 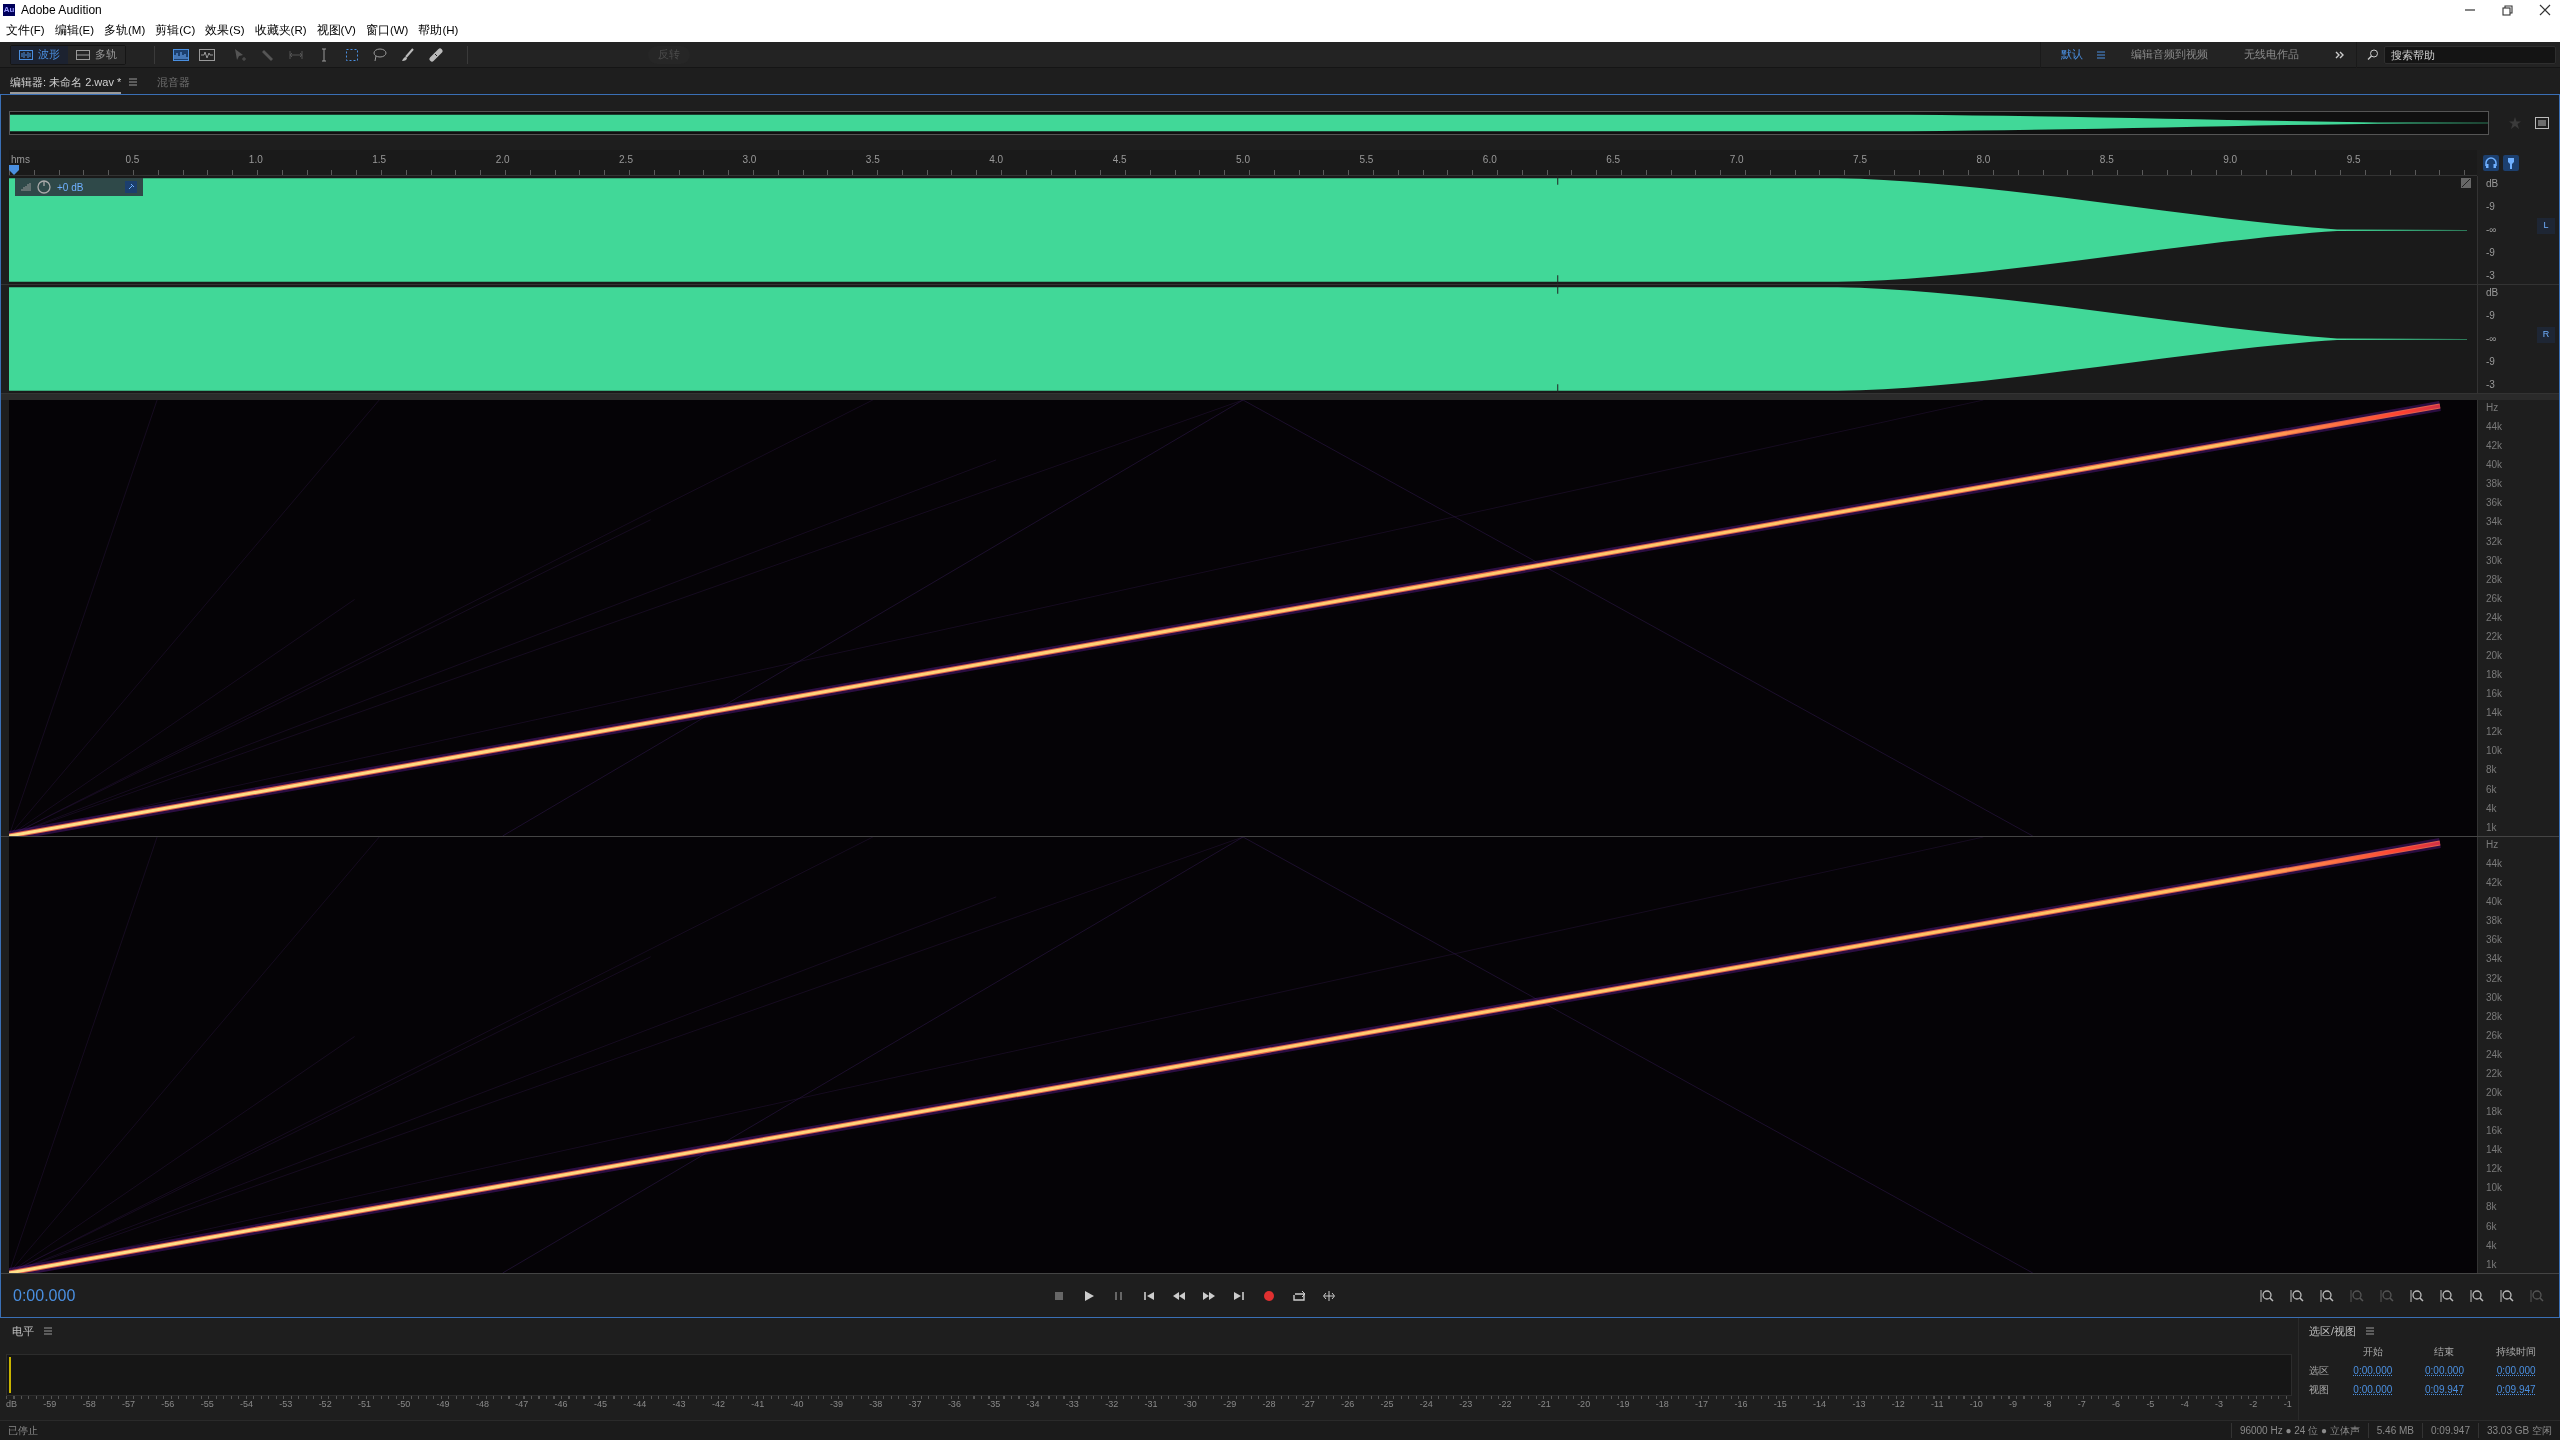 I want to click on ruler-label: 7.0, so click(x=1736, y=160).